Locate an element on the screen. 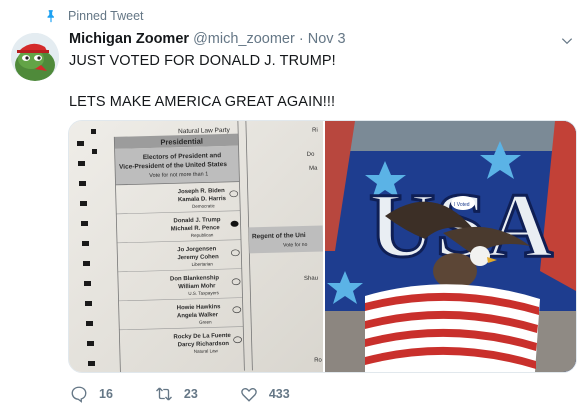  ballot-side-header: Regent of the Uni is located at coordinates (279, 236).